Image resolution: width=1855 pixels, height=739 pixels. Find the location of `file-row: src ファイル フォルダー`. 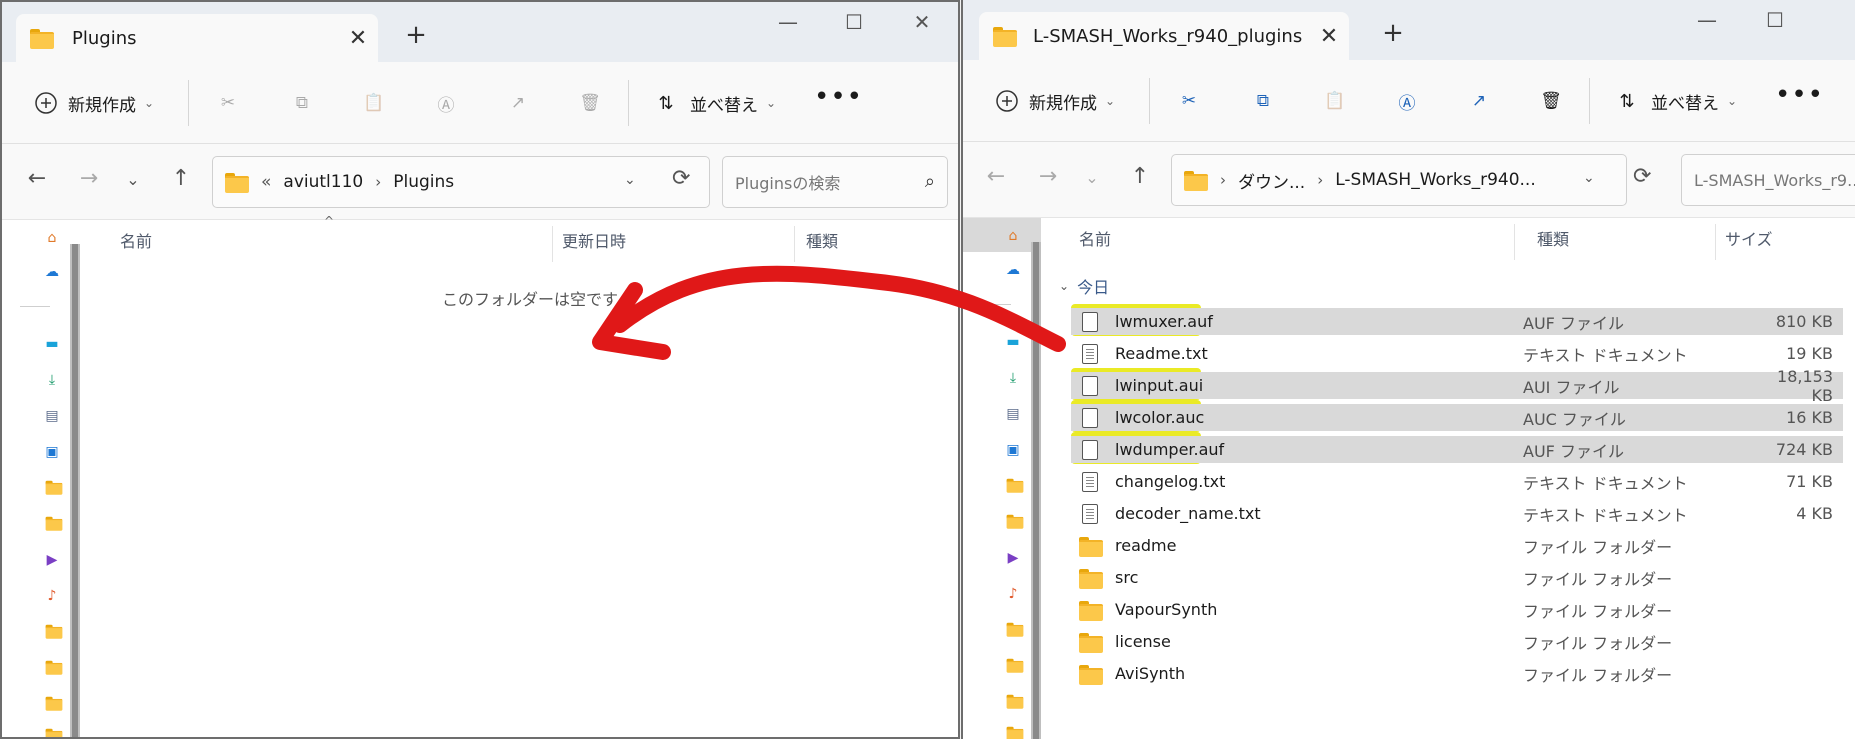

file-row: src ファイル フォルダー is located at coordinates (1457, 577).